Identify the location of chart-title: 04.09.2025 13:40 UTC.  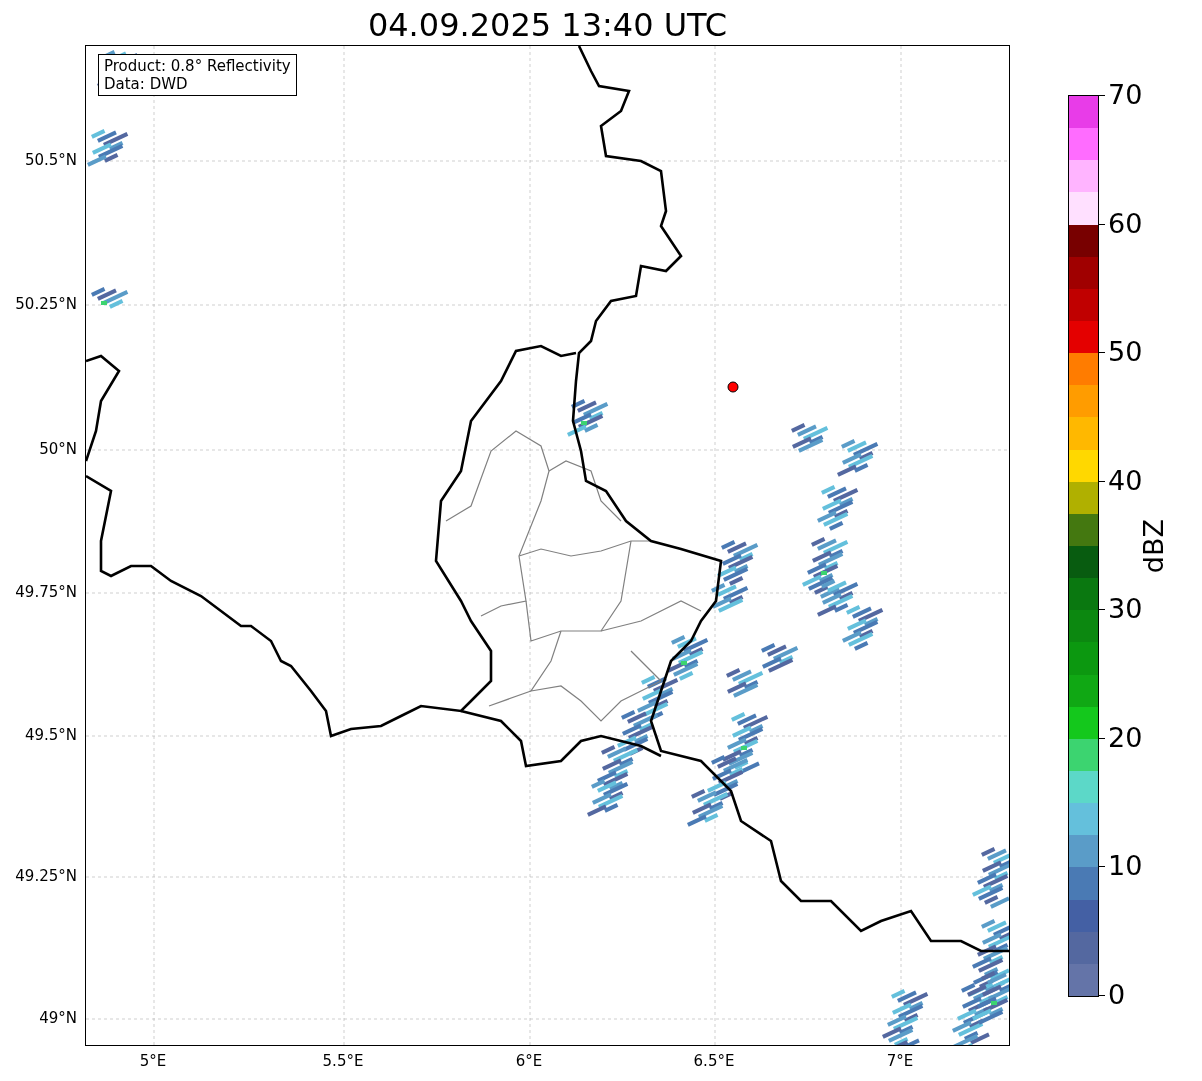
(547, 25).